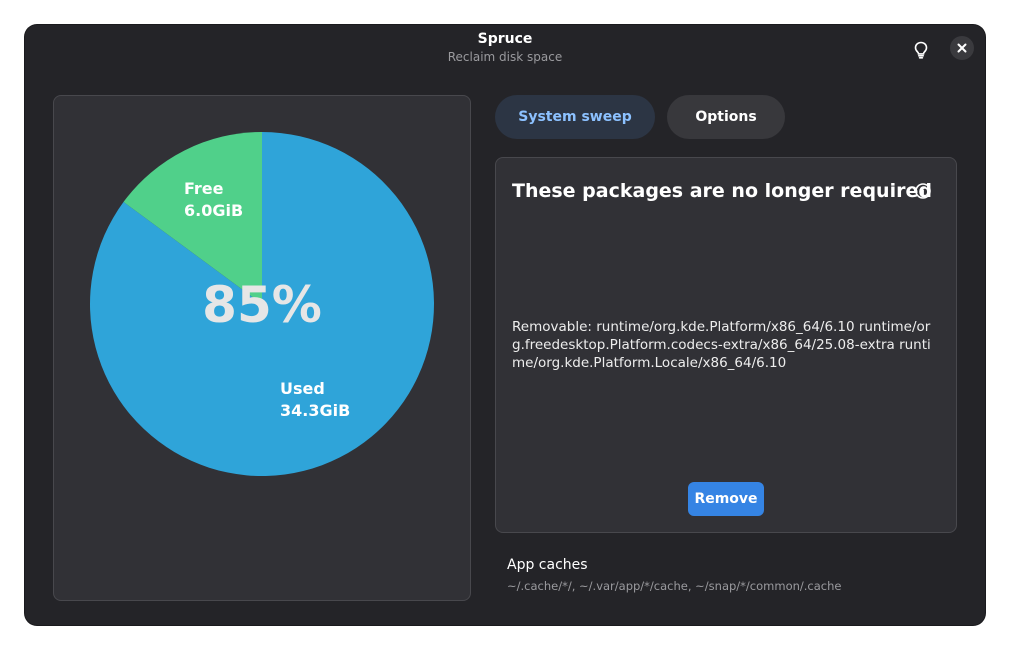 The image size is (1010, 650). I want to click on pie-value-used: 34.3GiB, so click(315, 410).